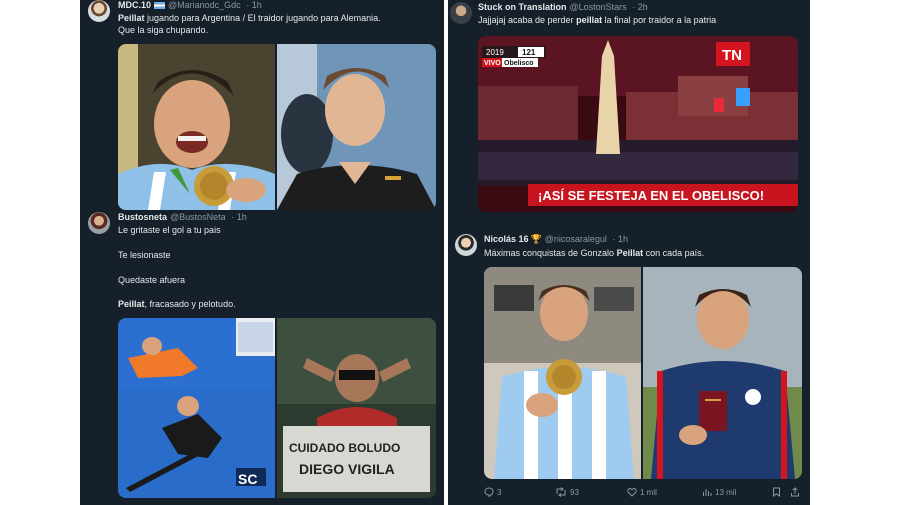 The width and height of the screenshot is (900, 505). Describe the element at coordinates (648, 492) in the screenshot. I see `like-count: 1 mil` at that location.